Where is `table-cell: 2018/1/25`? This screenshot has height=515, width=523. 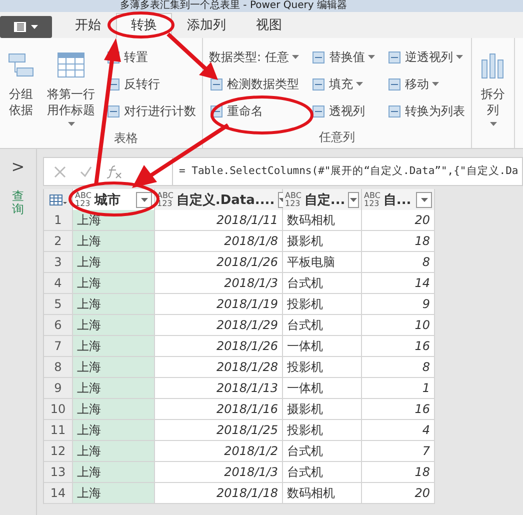 table-cell: 2018/1/25 is located at coordinates (219, 430).